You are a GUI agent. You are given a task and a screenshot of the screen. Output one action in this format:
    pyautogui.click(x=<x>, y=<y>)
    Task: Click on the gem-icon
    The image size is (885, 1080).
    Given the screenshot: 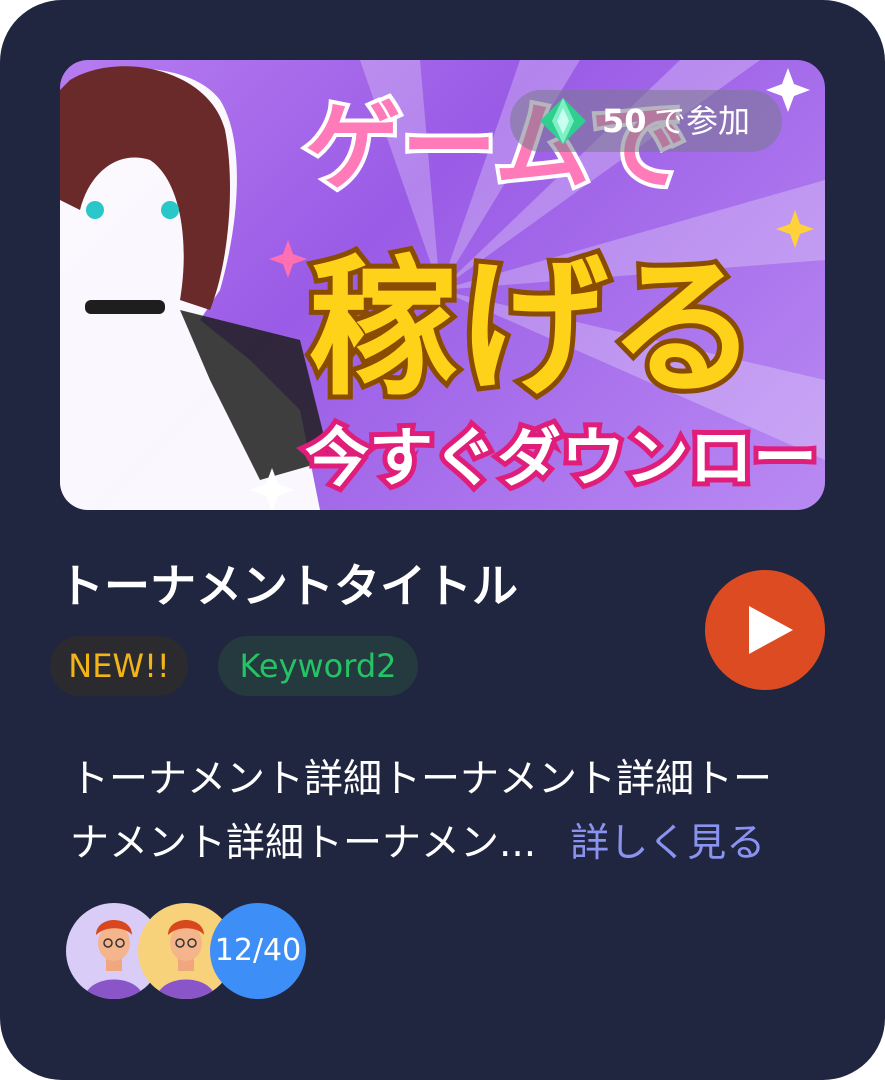 What is the action you would take?
    pyautogui.click(x=563, y=121)
    